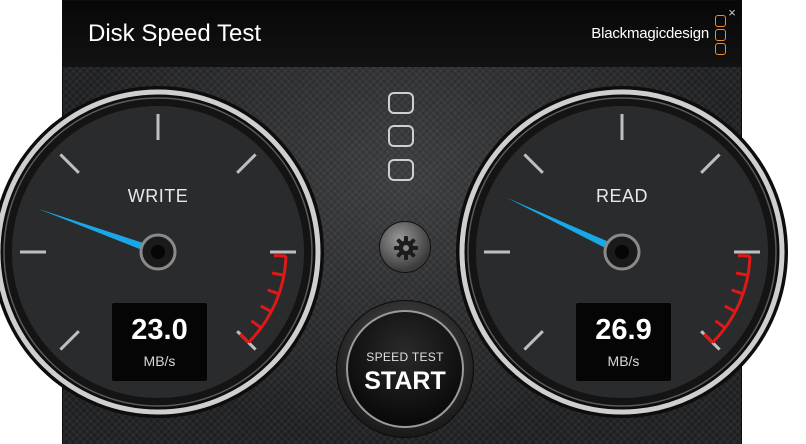  I want to click on write-gauge-danger-tick, so click(278, 274).